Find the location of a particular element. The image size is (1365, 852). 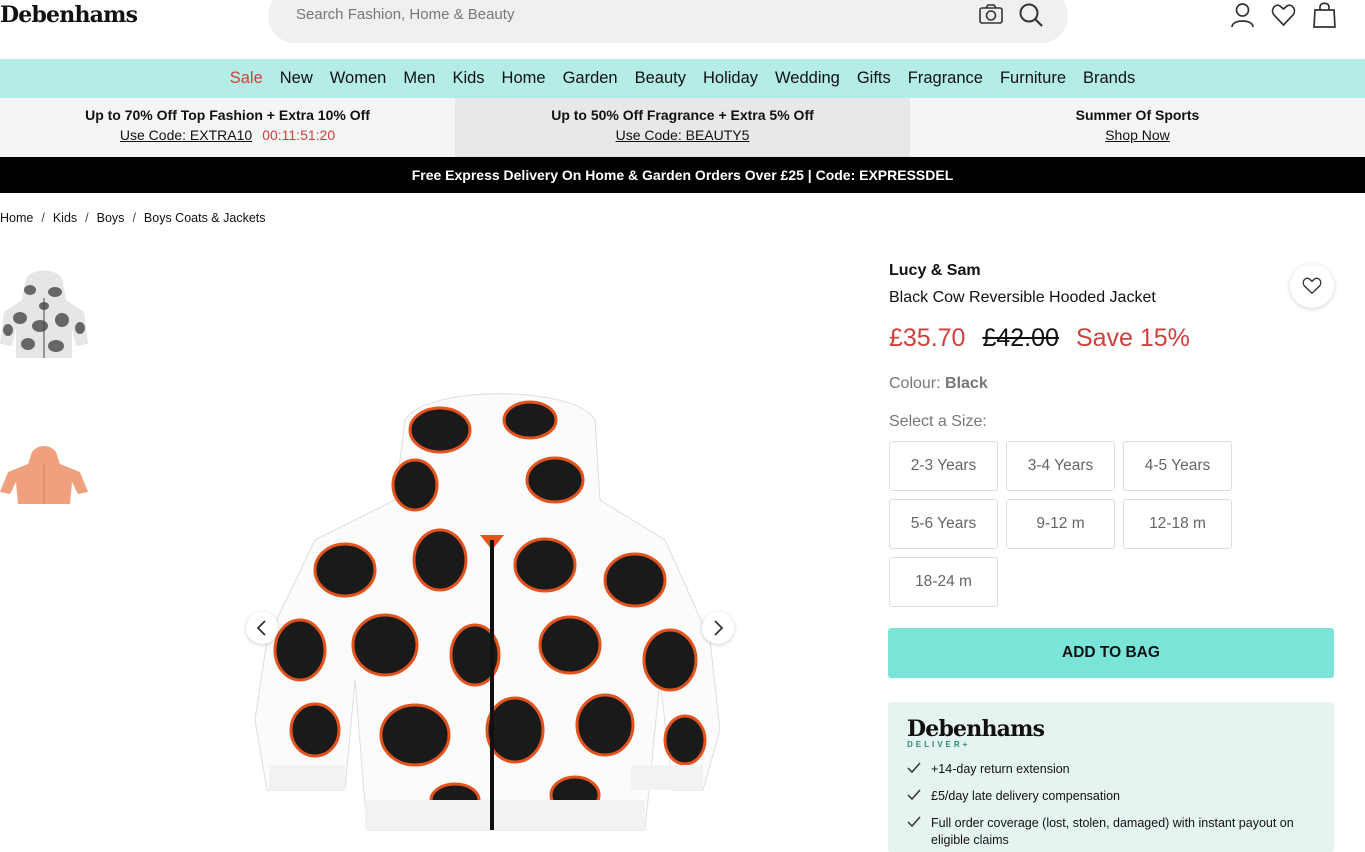

was-price: £42.00 is located at coordinates (1020, 338).